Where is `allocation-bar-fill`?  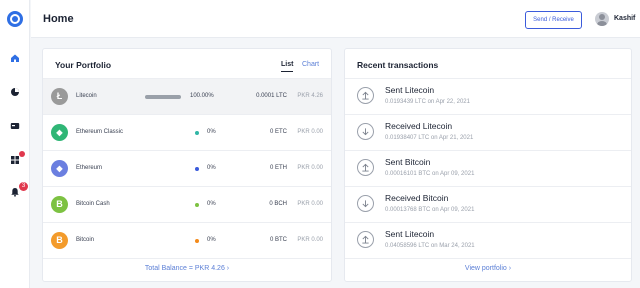 allocation-bar-fill is located at coordinates (163, 97).